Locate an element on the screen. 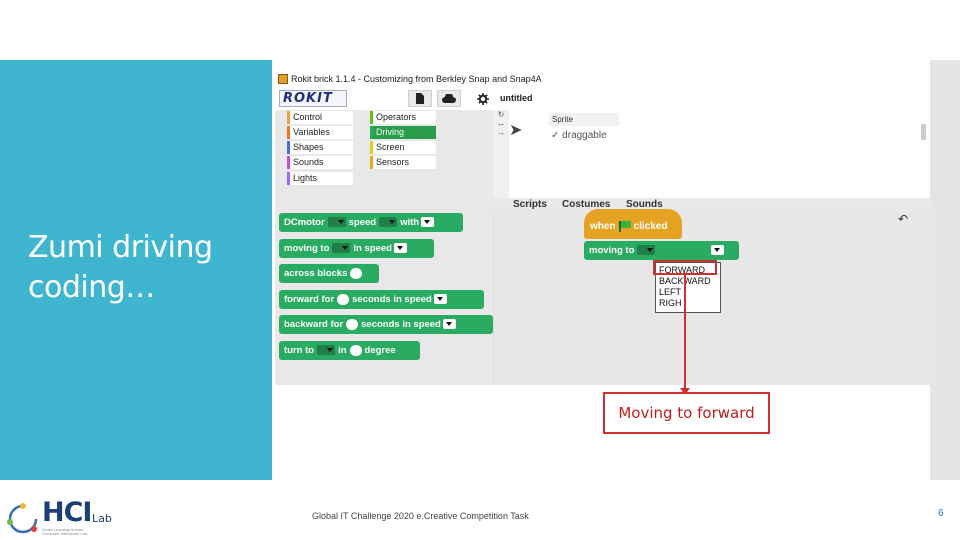 This screenshot has width=960, height=540. block-text: turn to is located at coordinates (299, 350).